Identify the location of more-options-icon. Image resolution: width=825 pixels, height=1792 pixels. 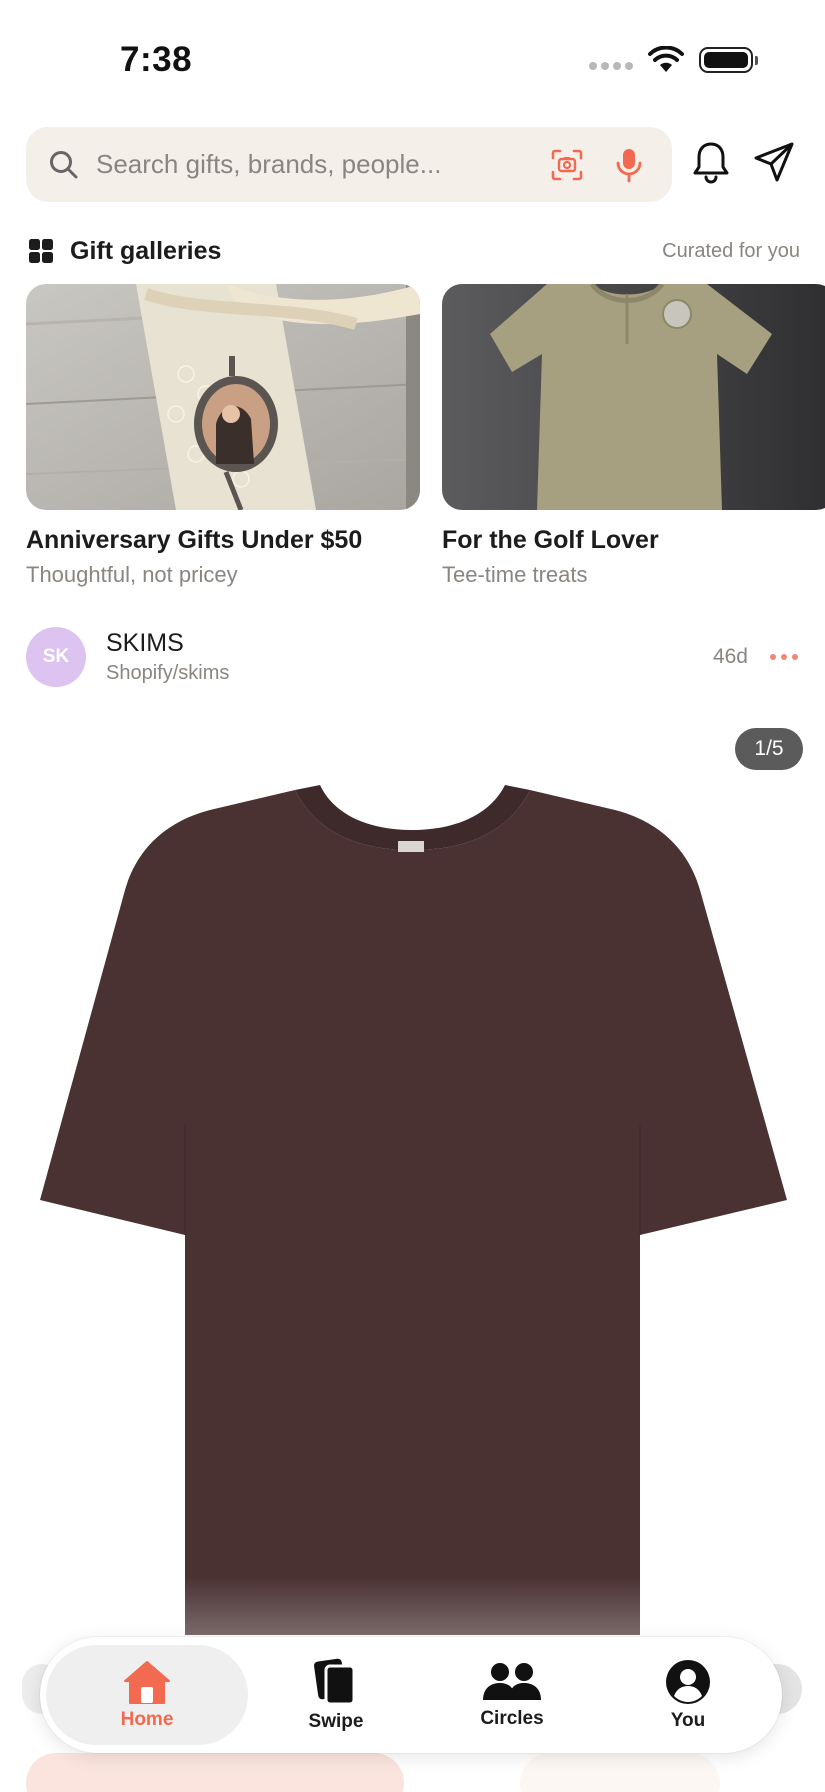
(784, 657).